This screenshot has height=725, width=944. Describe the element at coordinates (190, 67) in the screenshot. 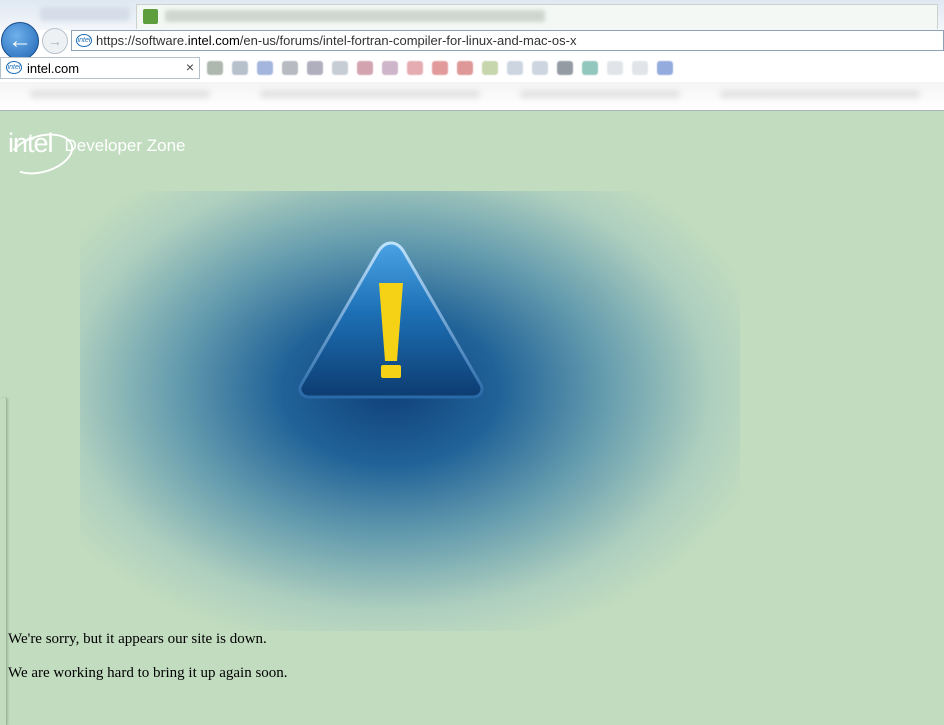

I see `close-icon: ×` at that location.